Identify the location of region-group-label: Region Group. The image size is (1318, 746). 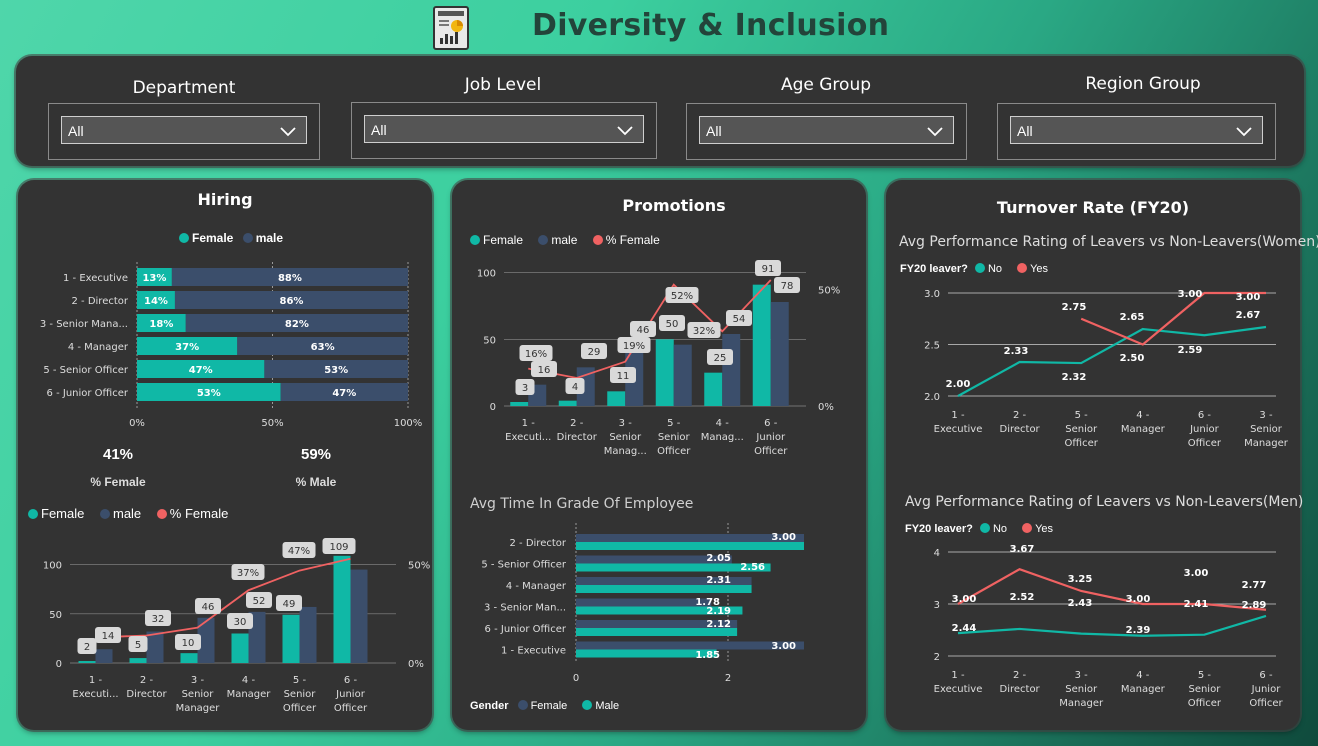
(1143, 84).